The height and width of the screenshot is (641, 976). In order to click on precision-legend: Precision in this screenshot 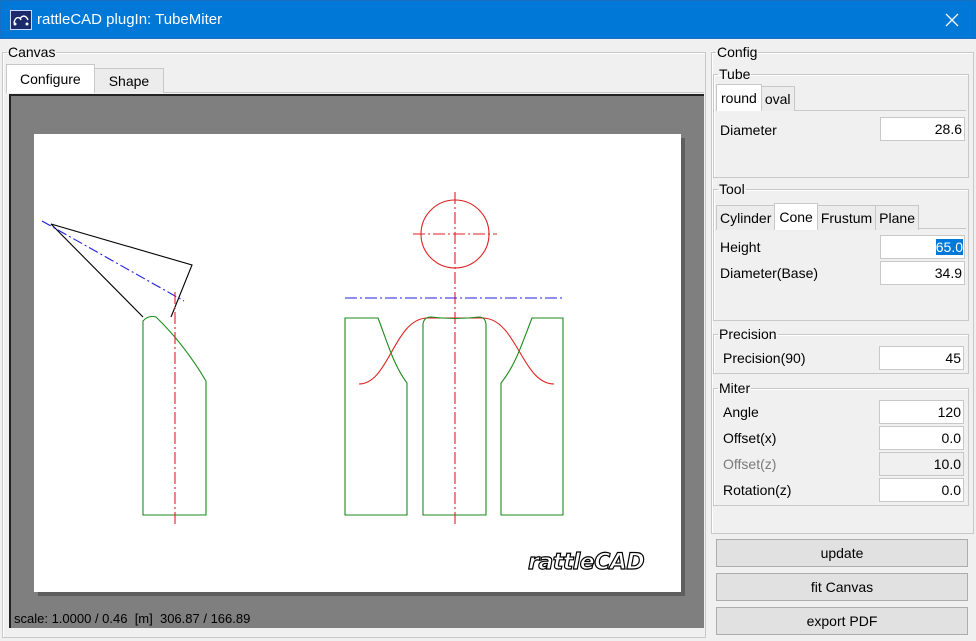, I will do `click(748, 334)`.